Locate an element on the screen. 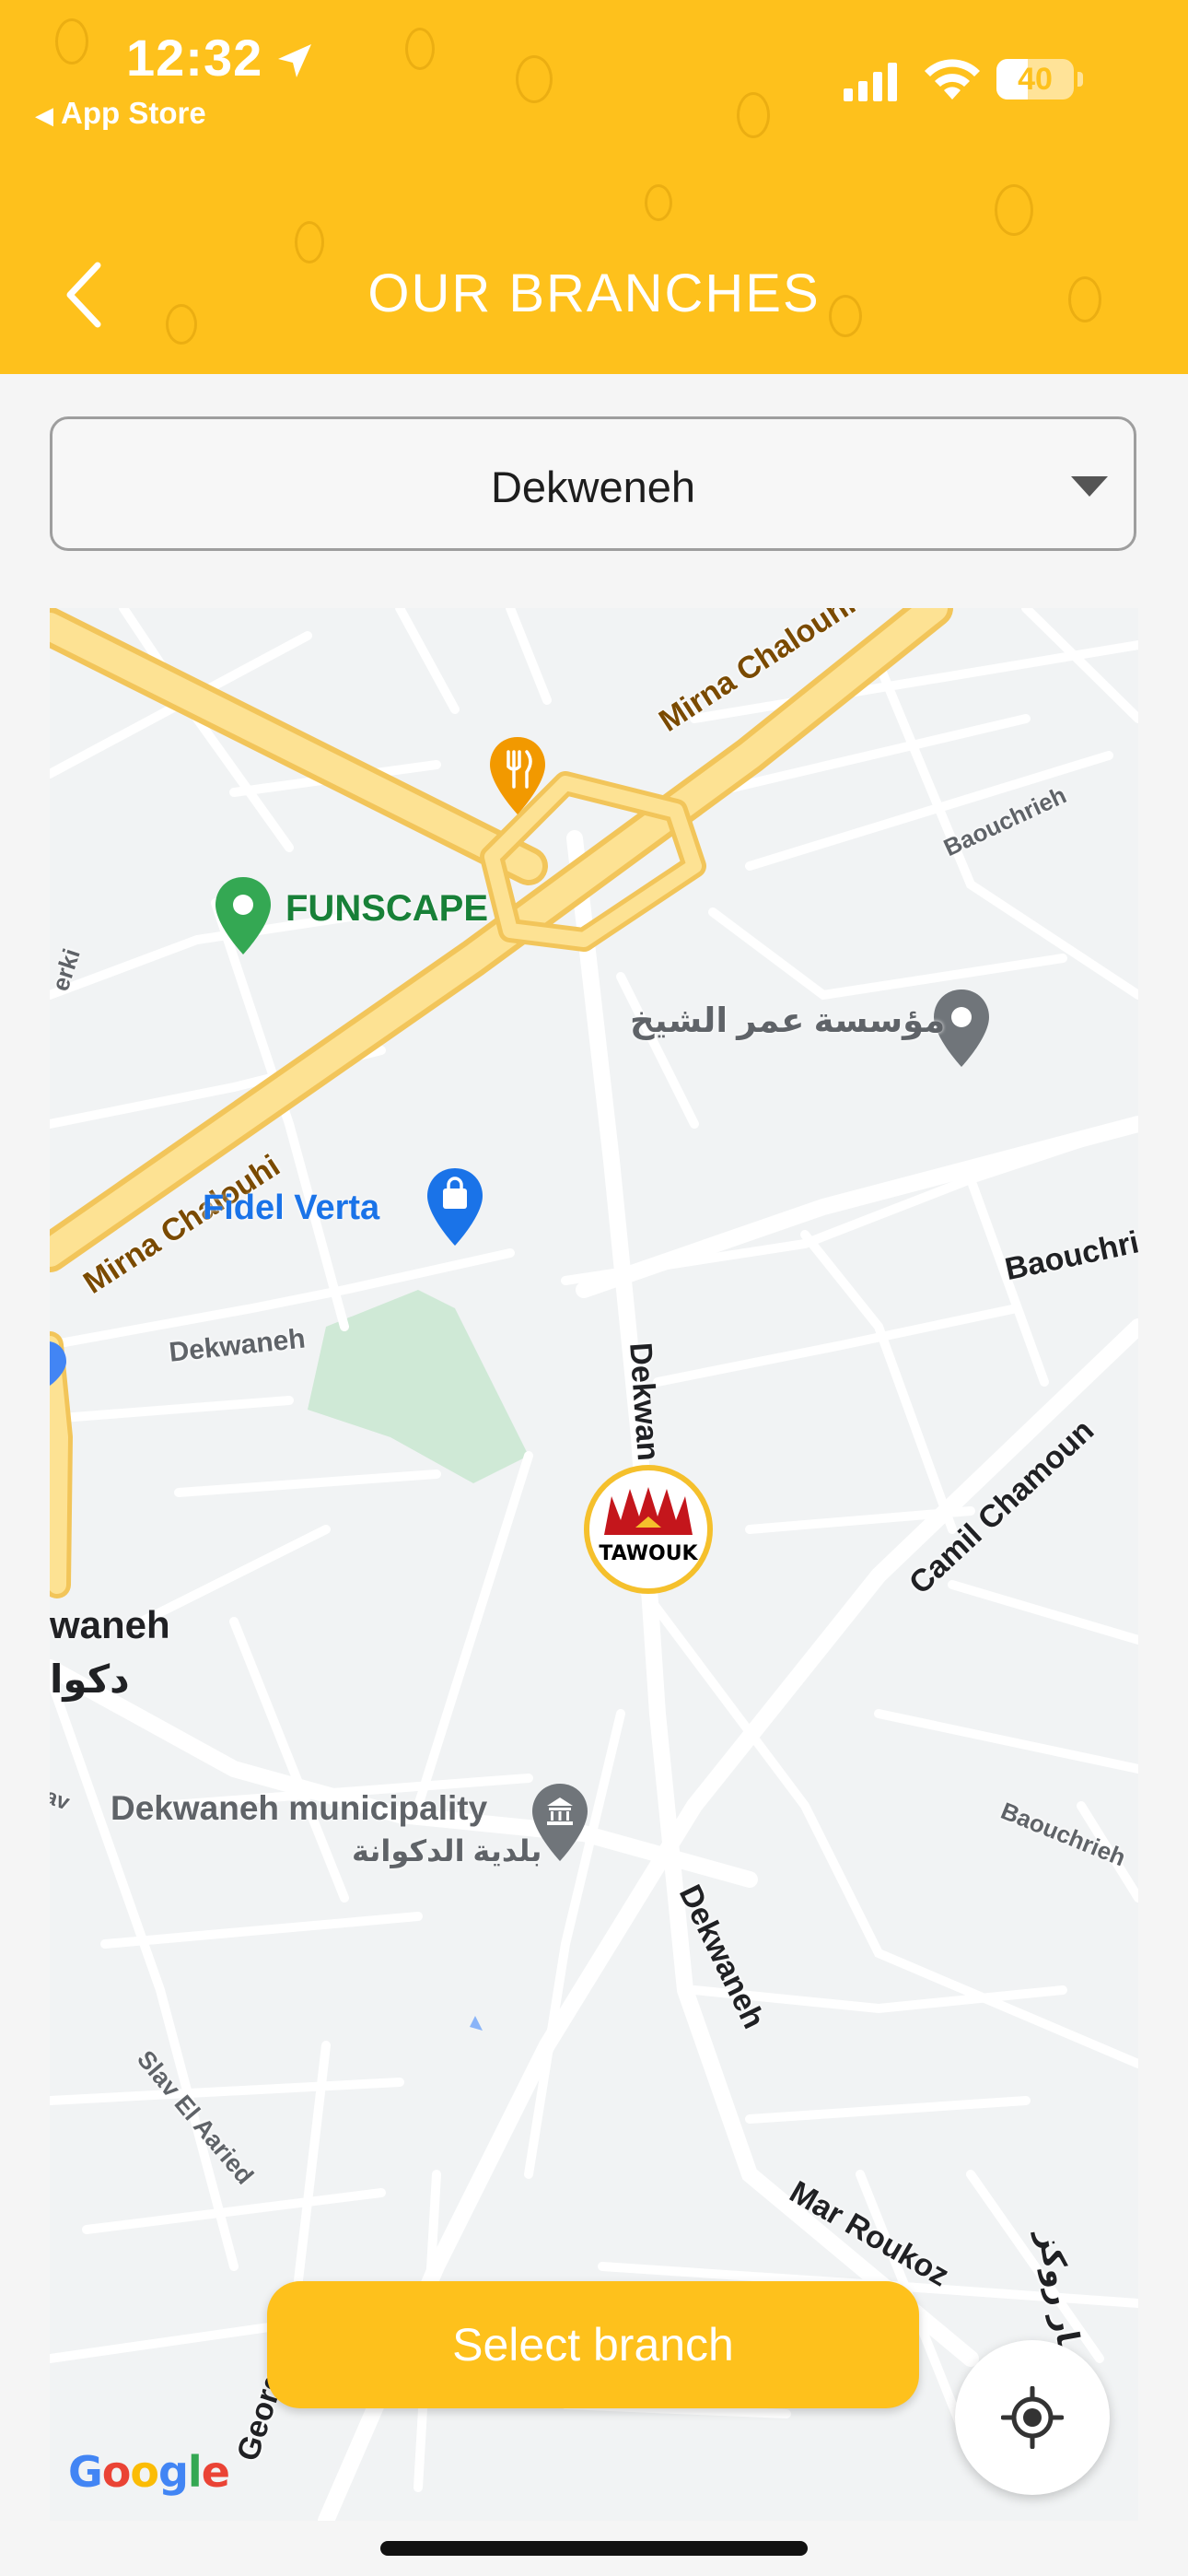 This screenshot has height=2576, width=1188. home-indicator is located at coordinates (594, 2548).